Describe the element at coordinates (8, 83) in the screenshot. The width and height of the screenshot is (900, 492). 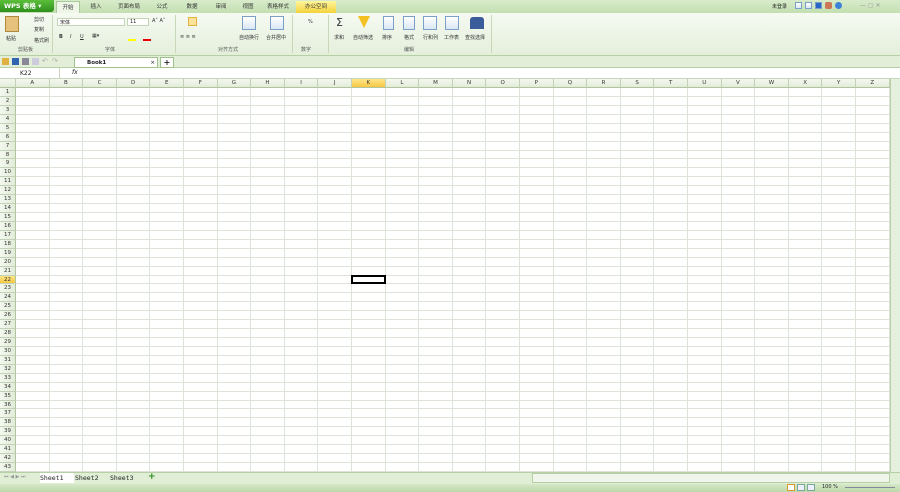
I see `select-all-corner` at that location.